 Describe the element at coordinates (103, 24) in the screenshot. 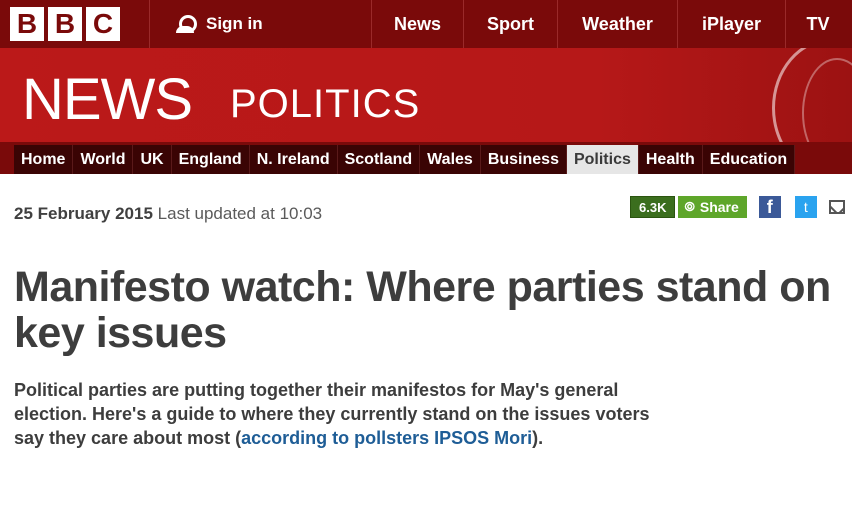

I see `bbc-logo-letter: C` at that location.